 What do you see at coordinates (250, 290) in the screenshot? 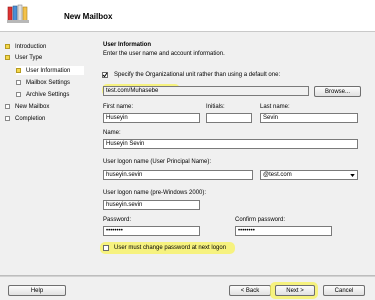
I see `back-button: < Back` at bounding box center [250, 290].